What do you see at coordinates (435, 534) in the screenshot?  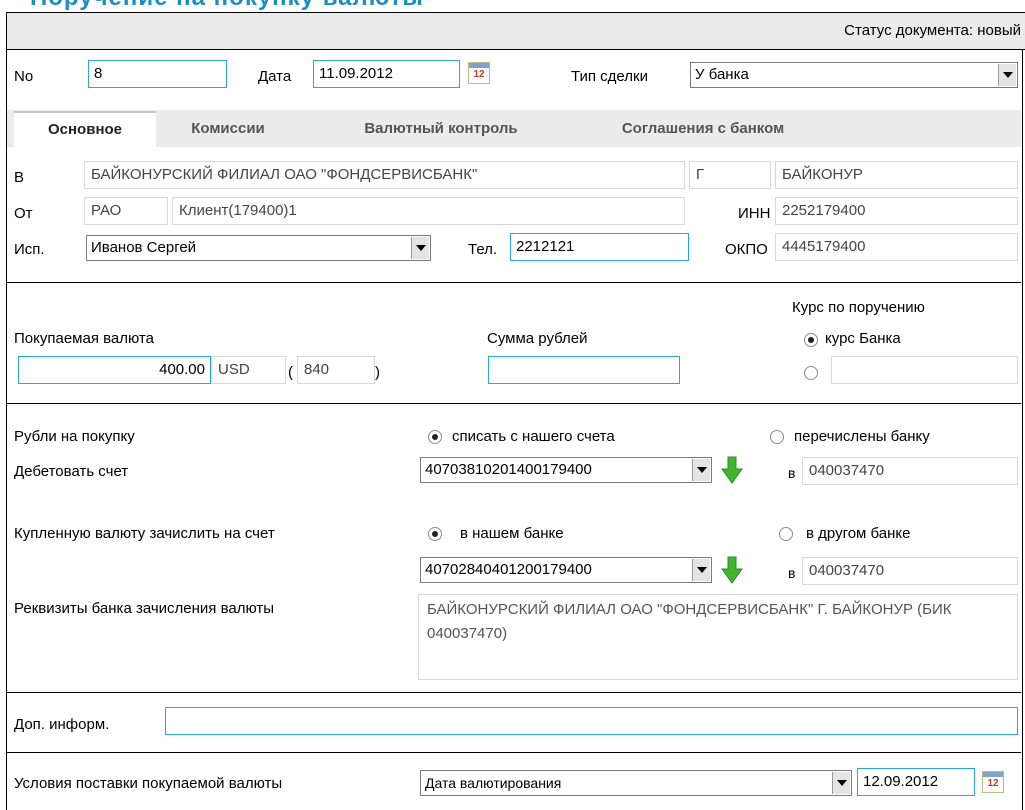 I see `our-bank-radio` at bounding box center [435, 534].